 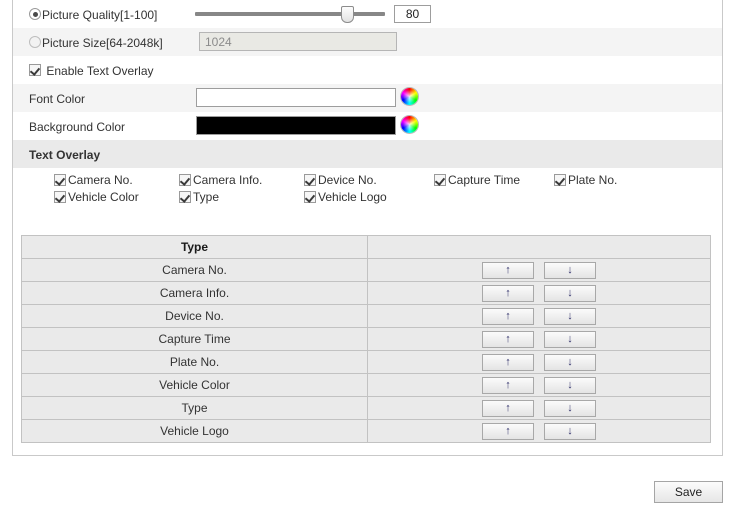 I want to click on slider-track, so click(x=290, y=14).